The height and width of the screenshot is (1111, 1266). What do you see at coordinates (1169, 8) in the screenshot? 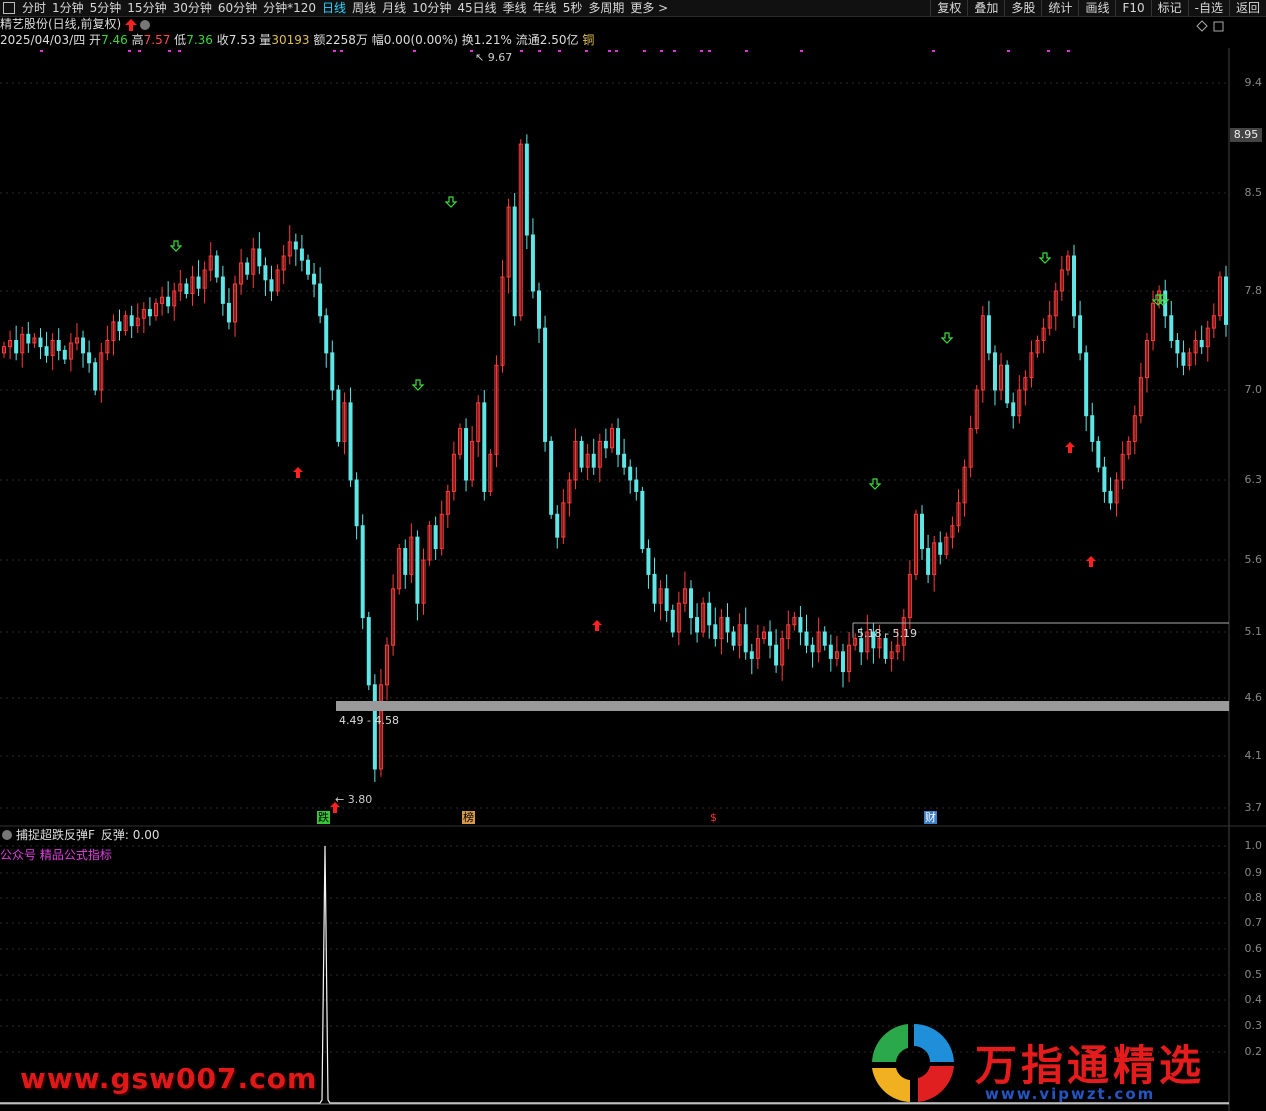
I see `tool-tab-6: 标记` at bounding box center [1169, 8].